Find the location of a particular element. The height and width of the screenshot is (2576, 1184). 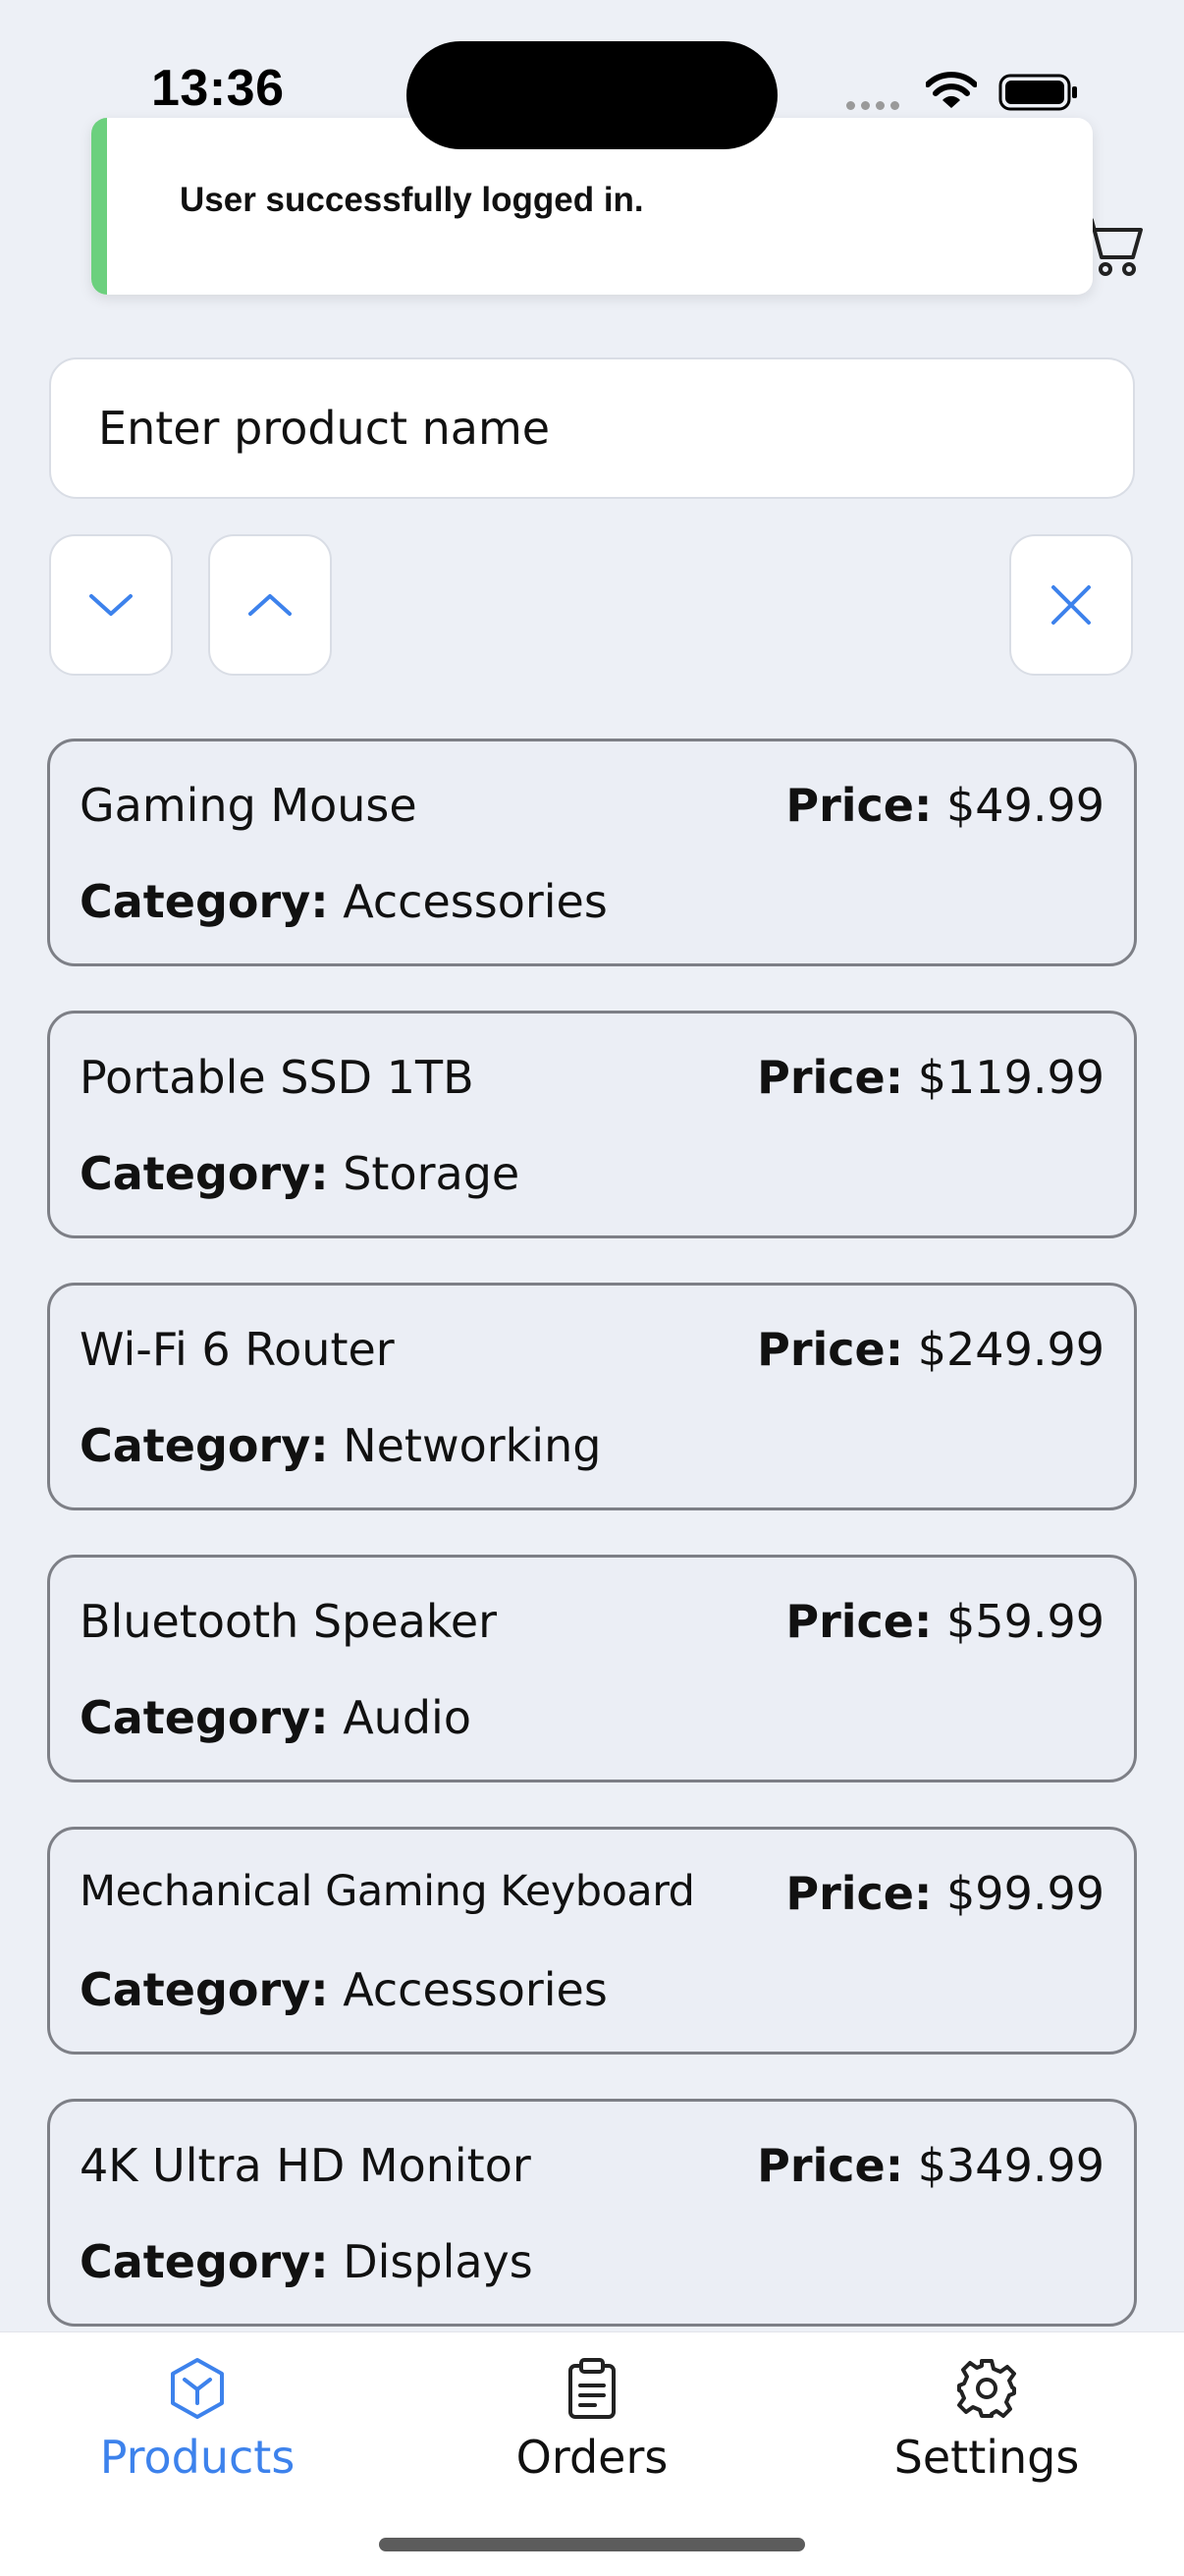

product-price: Price: $49.99 is located at coordinates (944, 806).